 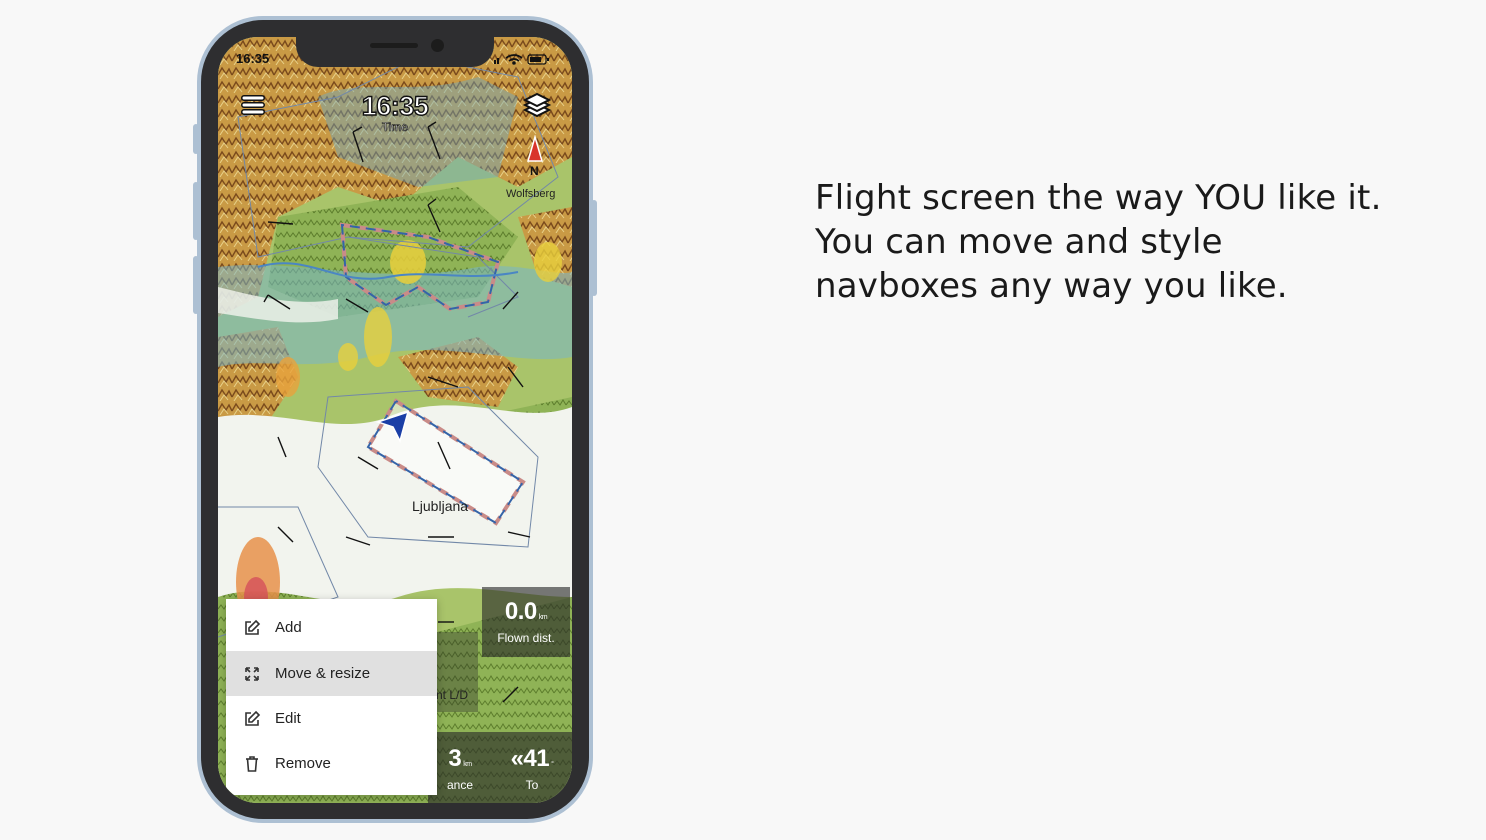 I want to click on phone-speaker, so click(x=394, y=45).